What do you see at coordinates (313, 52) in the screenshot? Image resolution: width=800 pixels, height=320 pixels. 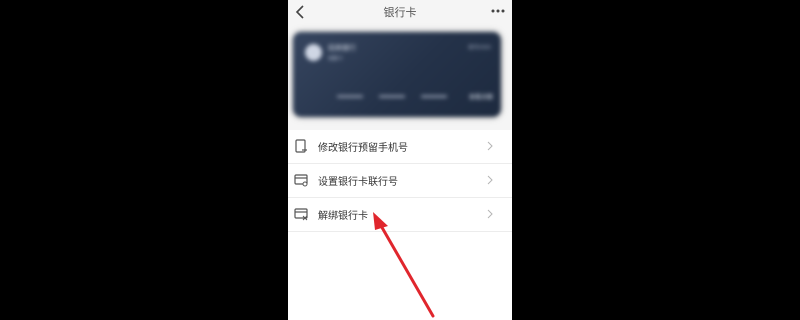 I see `bank-logo` at bounding box center [313, 52].